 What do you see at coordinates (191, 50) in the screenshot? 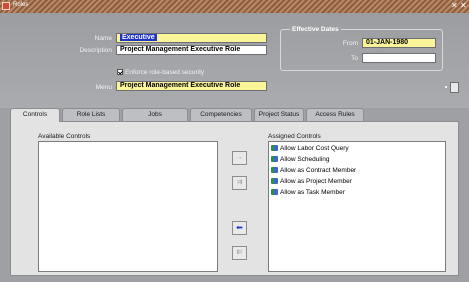
I see `description-field: Project Management Executive Role` at bounding box center [191, 50].